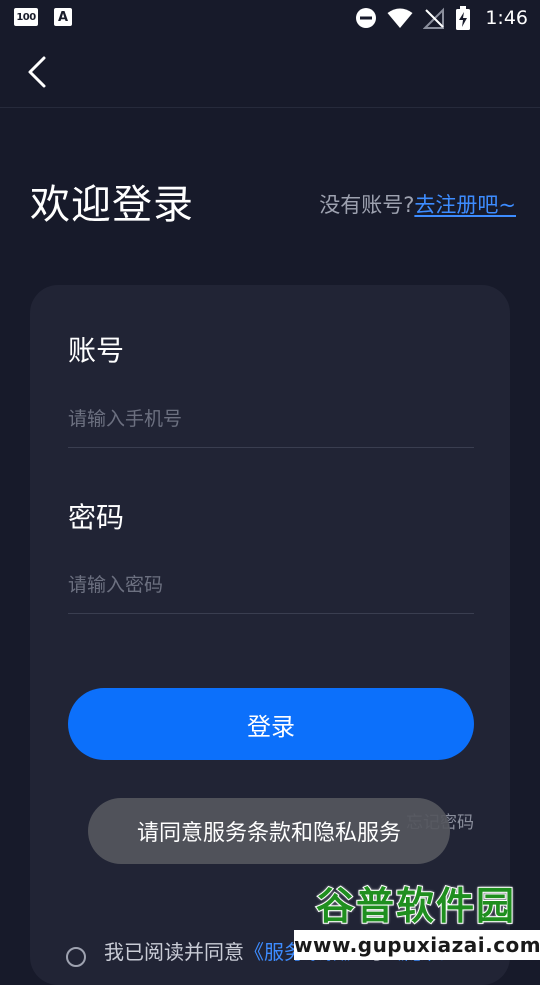 The width and height of the screenshot is (540, 985). Describe the element at coordinates (174, 951) in the screenshot. I see `agreement-prefix: 我已阅读并同意` at that location.